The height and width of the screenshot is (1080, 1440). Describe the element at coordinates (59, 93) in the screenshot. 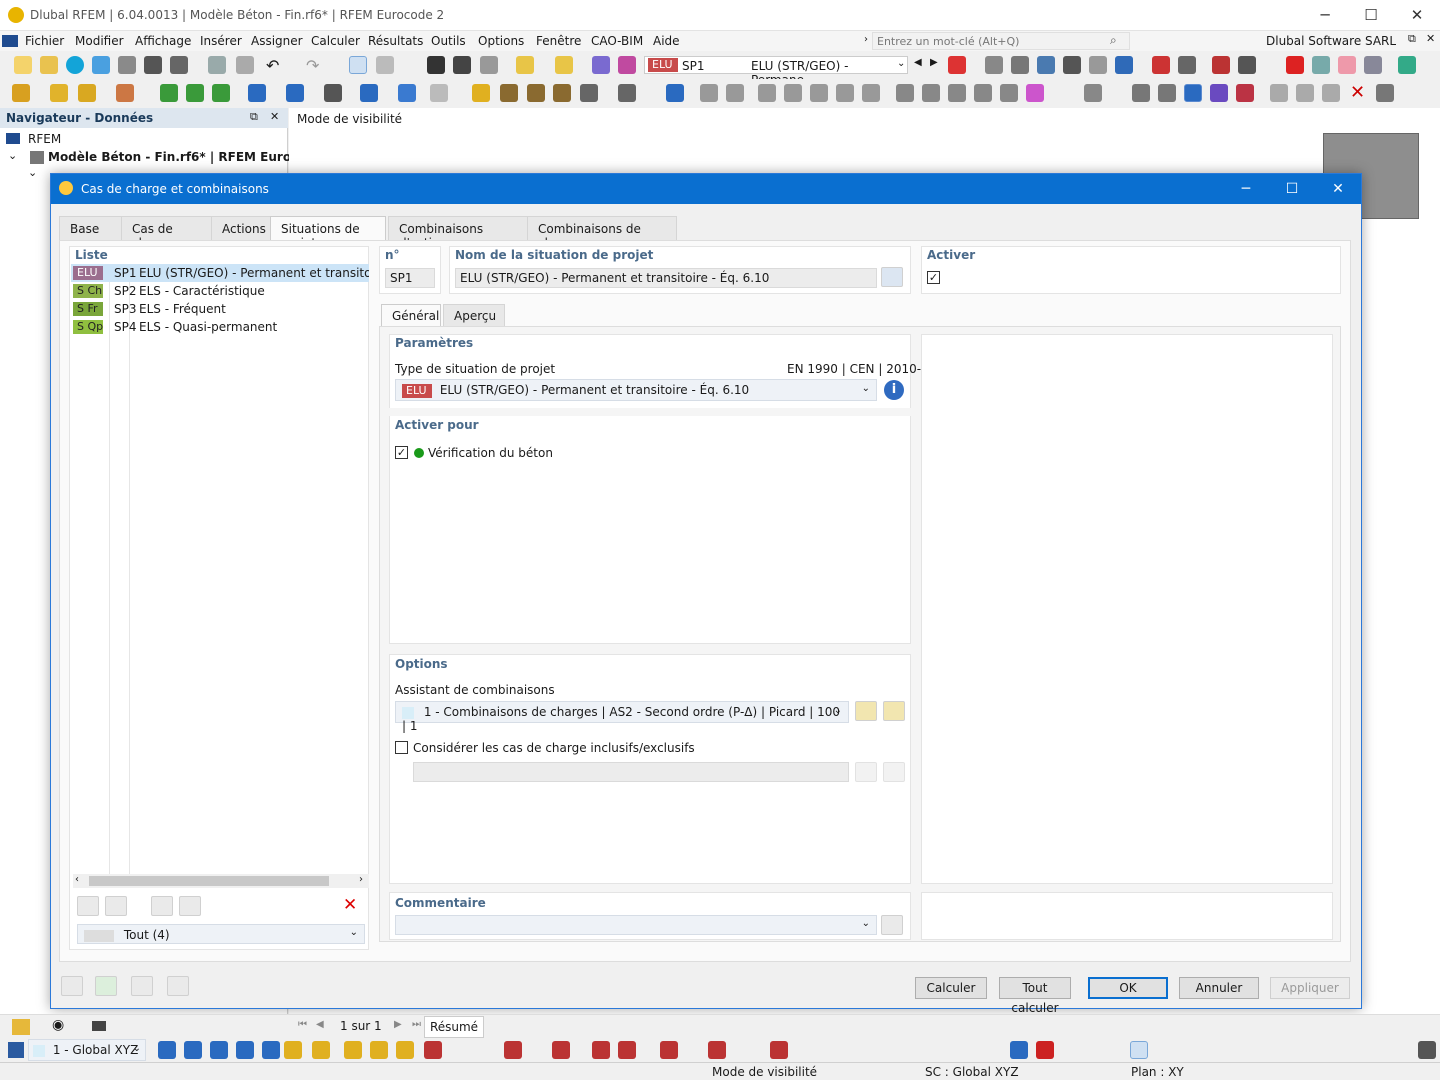

I see `line-icon` at that location.